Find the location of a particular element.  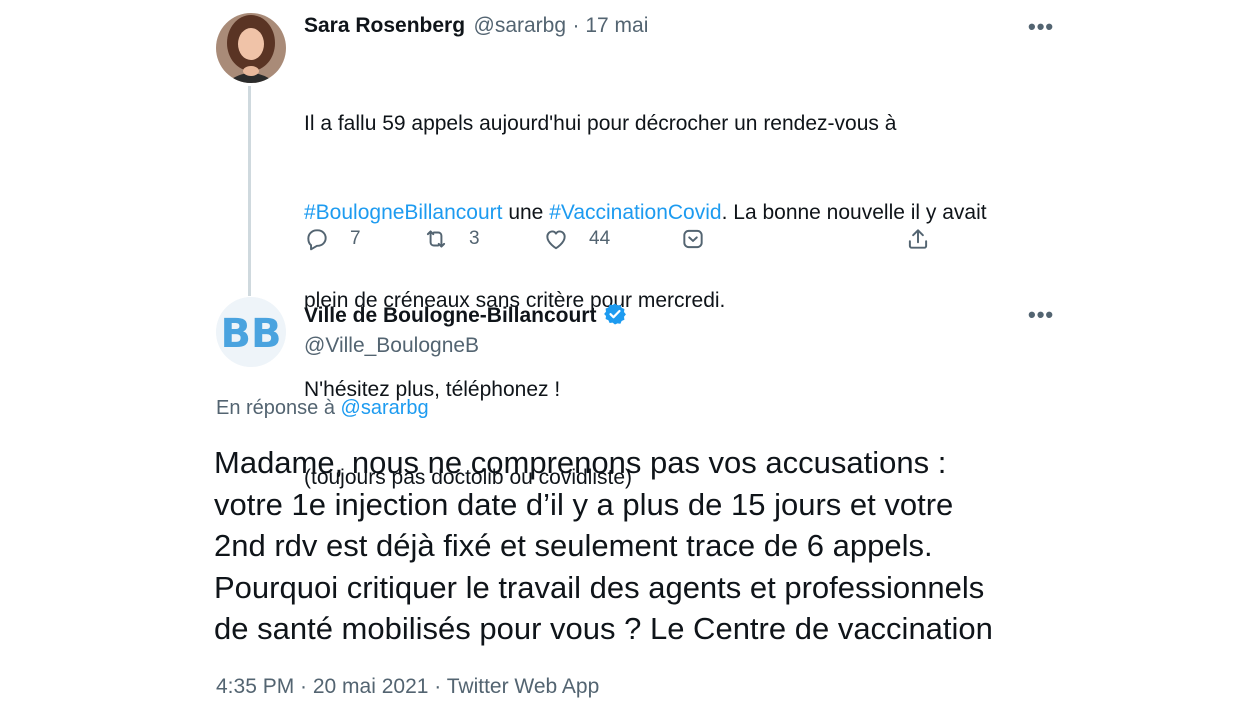

tweet-text-fragment: une is located at coordinates (526, 212).